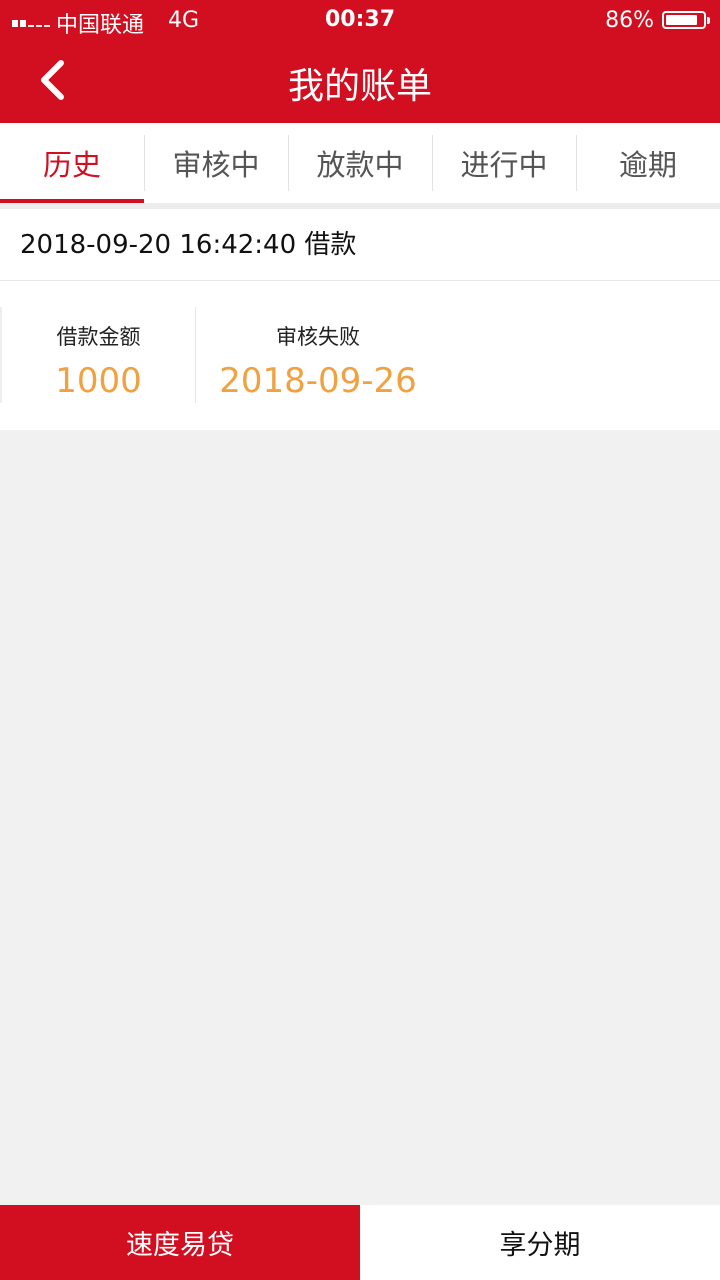 Image resolution: width=720 pixels, height=1280 pixels. I want to click on loan-amount-value: 1000, so click(98, 381).